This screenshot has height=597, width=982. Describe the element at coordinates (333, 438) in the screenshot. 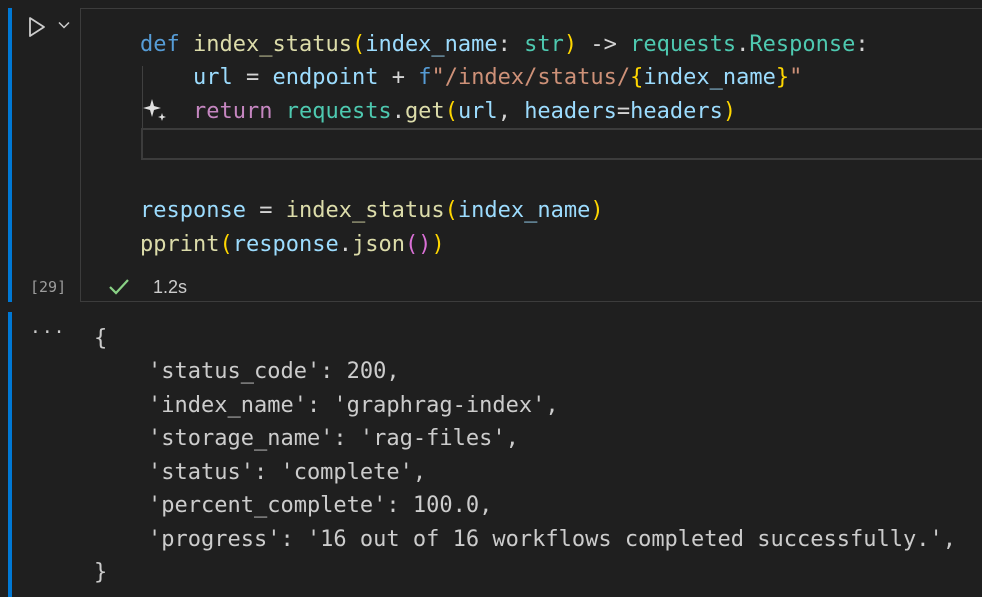

I see `output-line: 'storage_name': 'rag-files',` at that location.